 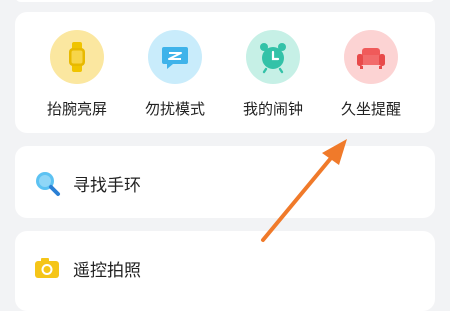 I want to click on function-label: 抬腕亮屏, so click(x=76, y=109).